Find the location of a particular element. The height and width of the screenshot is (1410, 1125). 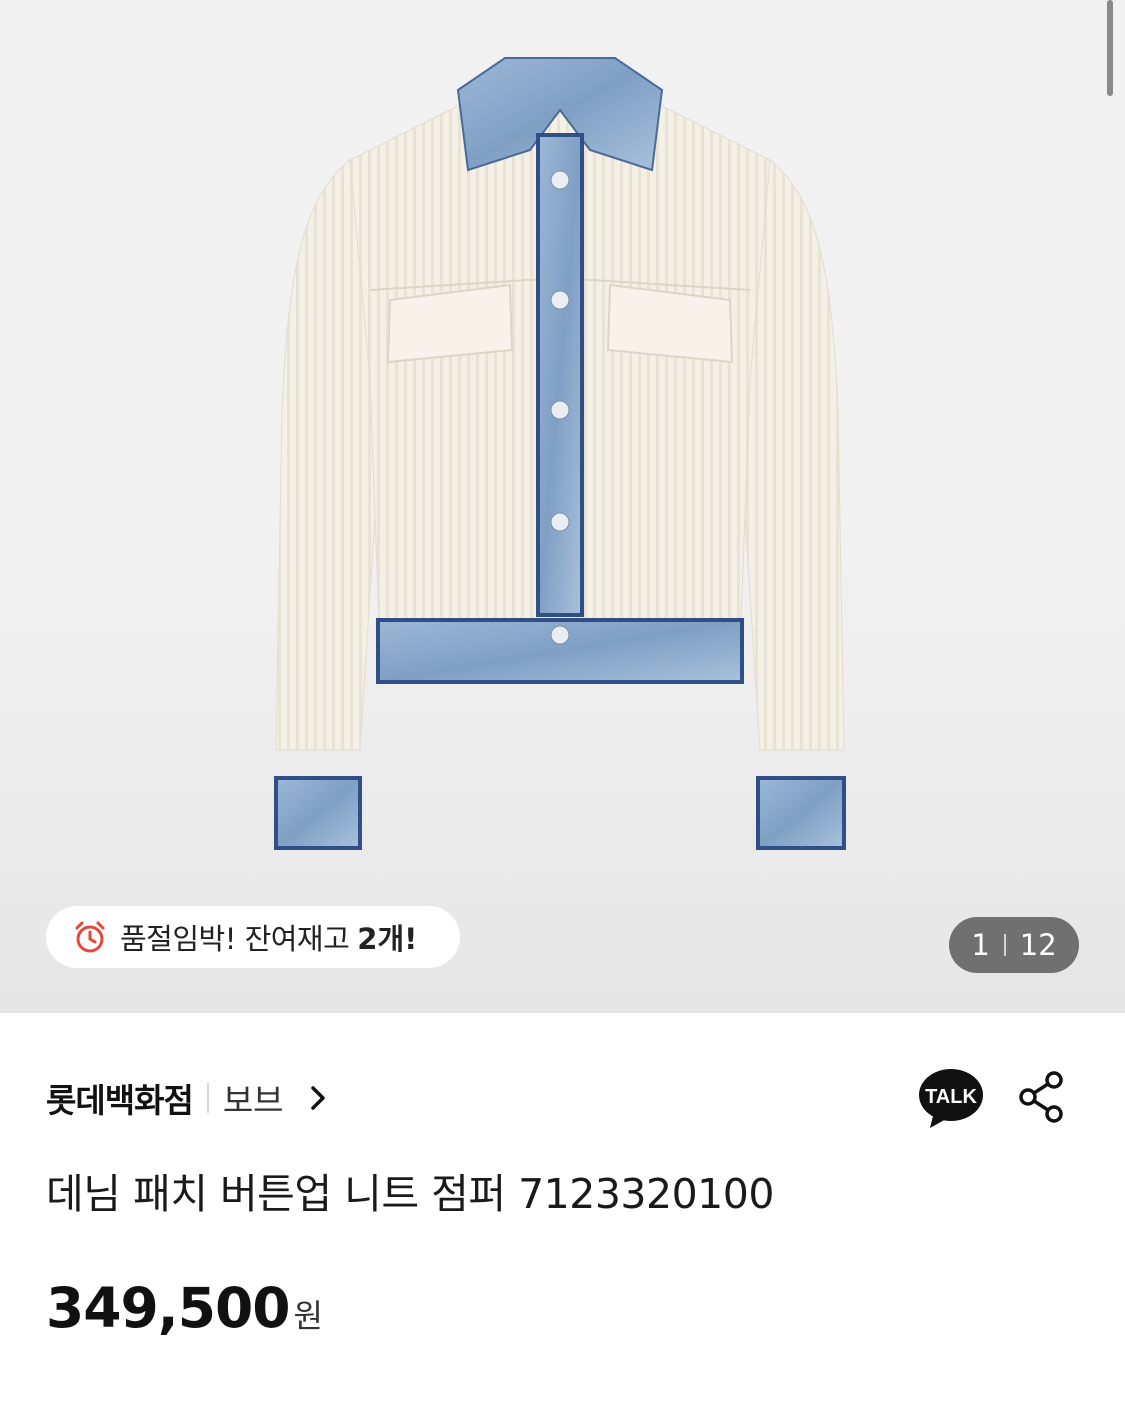

brand-divider is located at coordinates (207, 1098).